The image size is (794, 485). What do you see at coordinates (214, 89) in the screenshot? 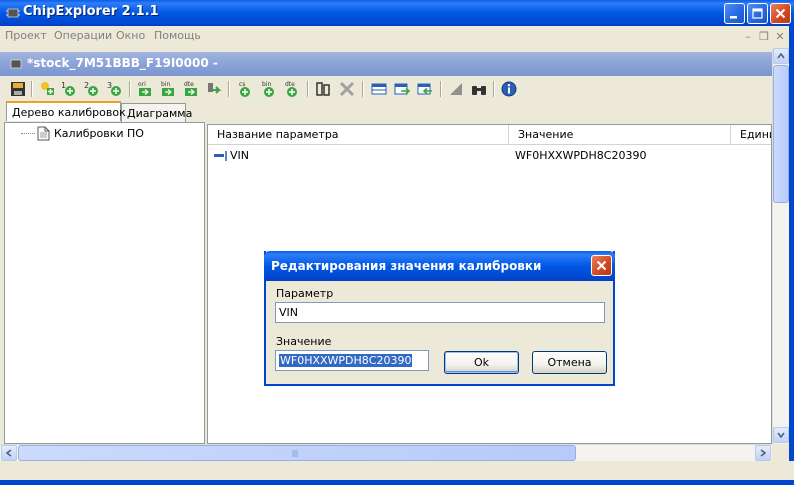
I see `write-icon` at bounding box center [214, 89].